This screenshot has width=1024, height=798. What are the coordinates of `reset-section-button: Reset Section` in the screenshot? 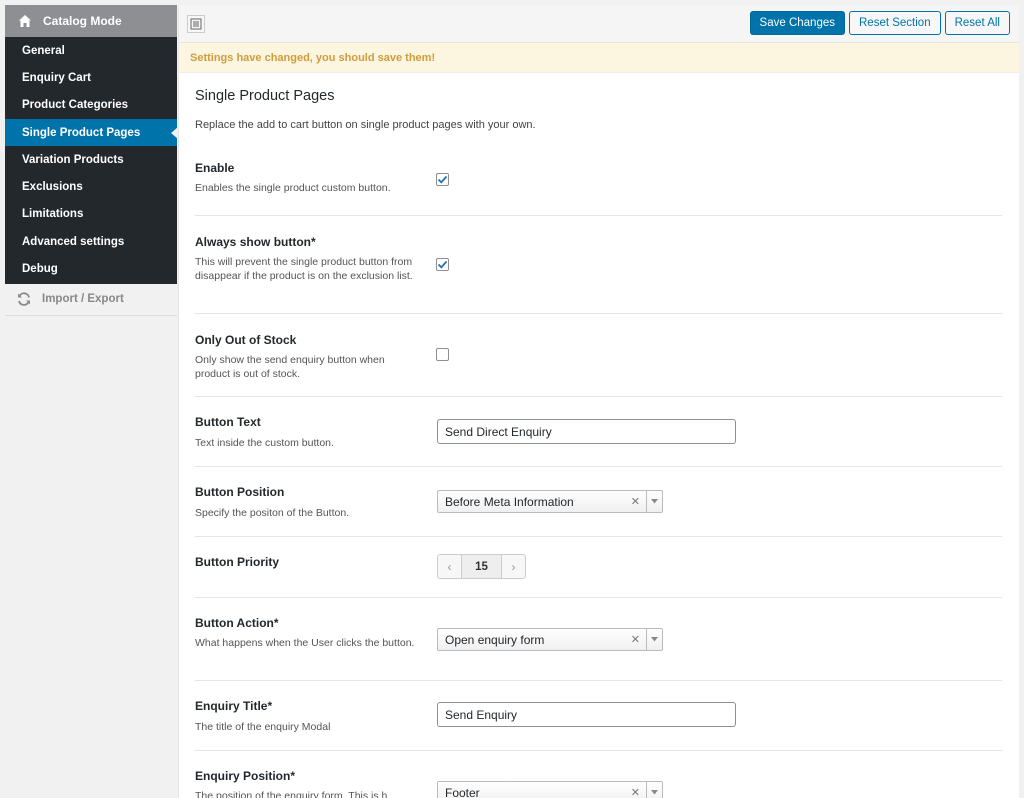 It's located at (895, 23).